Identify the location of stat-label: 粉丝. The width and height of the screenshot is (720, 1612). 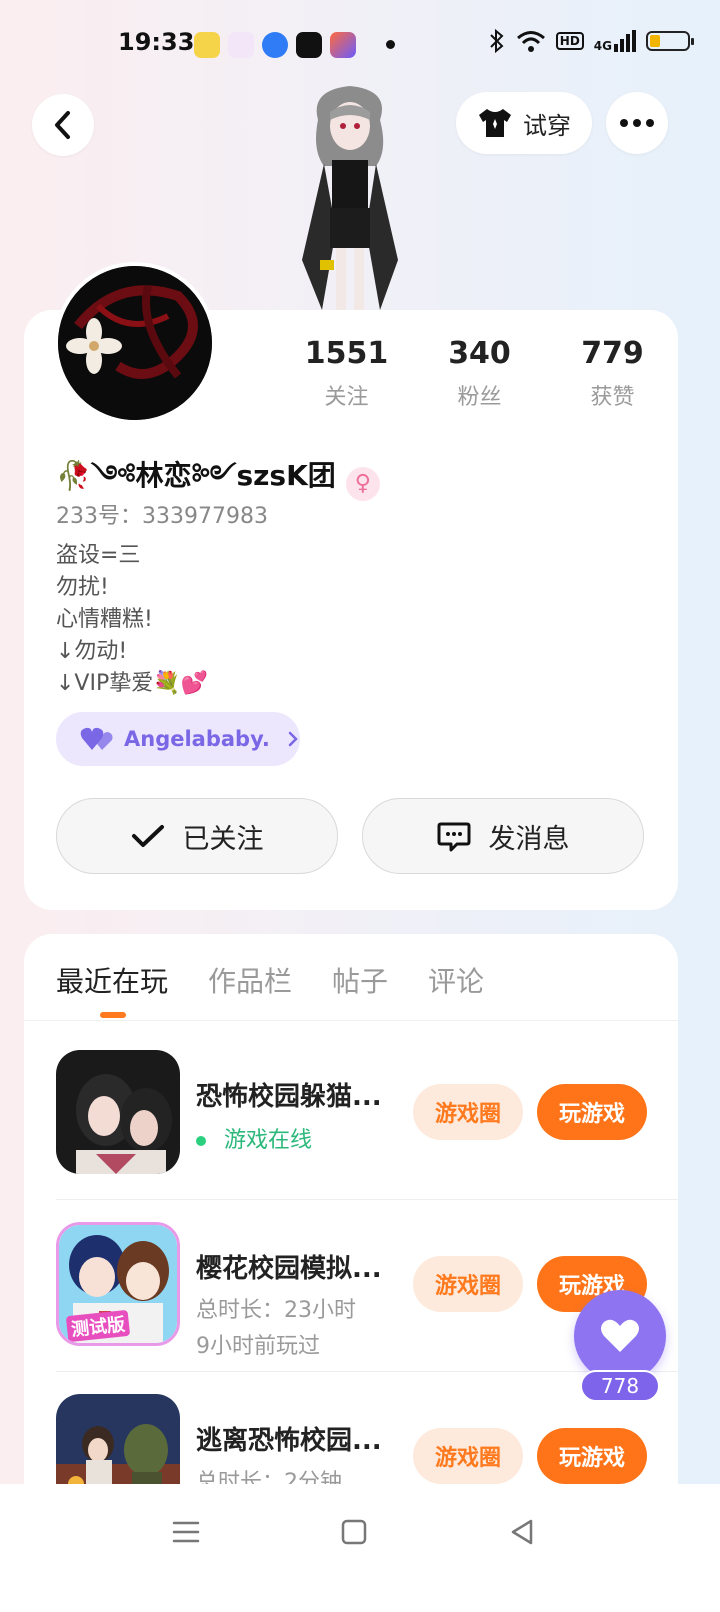
(479, 397).